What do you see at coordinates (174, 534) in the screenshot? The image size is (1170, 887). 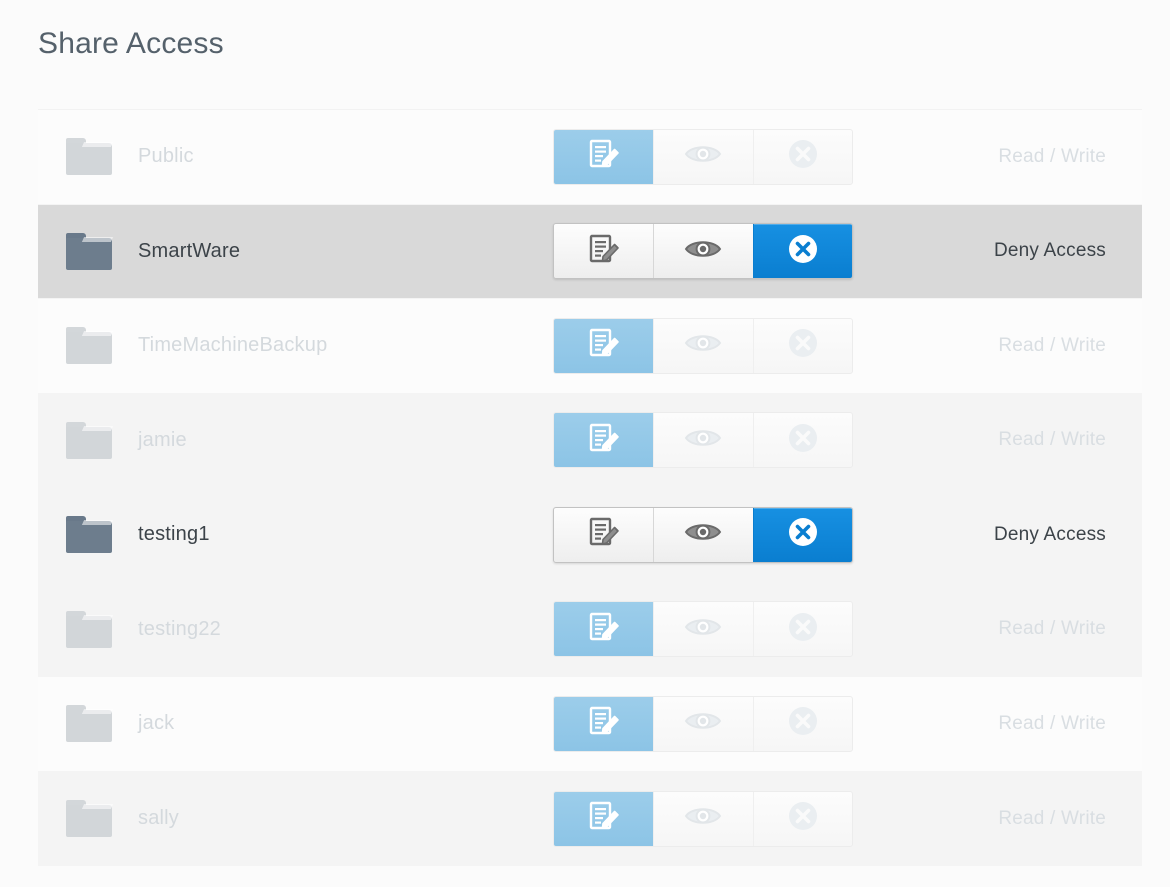 I see `share-name-label: testing1` at bounding box center [174, 534].